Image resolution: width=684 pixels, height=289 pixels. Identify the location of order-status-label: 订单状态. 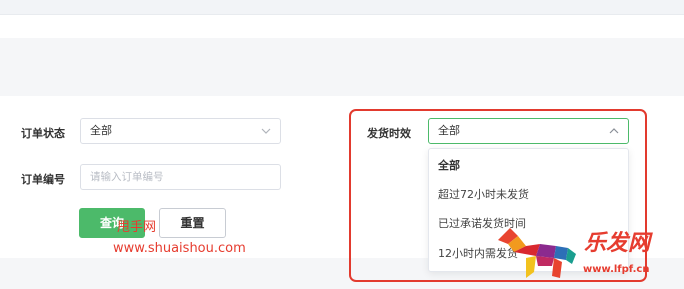
(43, 133).